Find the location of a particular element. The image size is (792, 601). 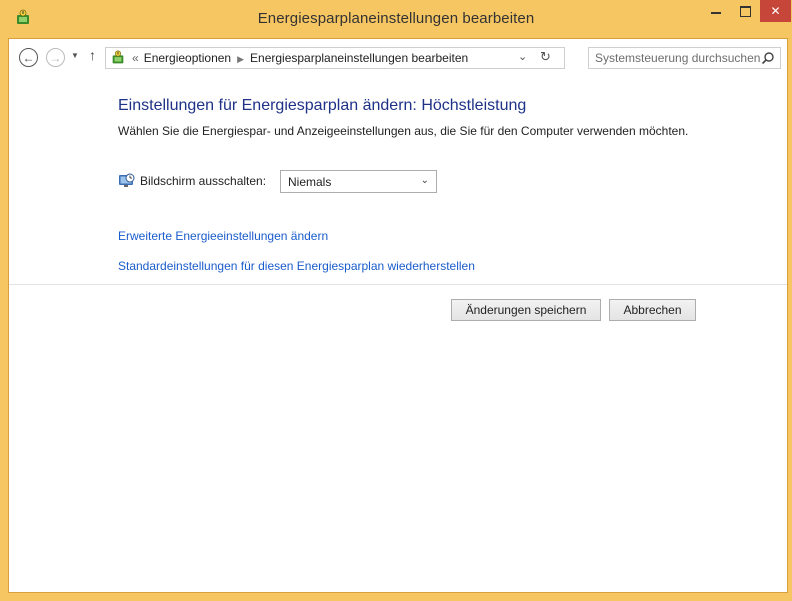

maximize-button is located at coordinates (745, 11).